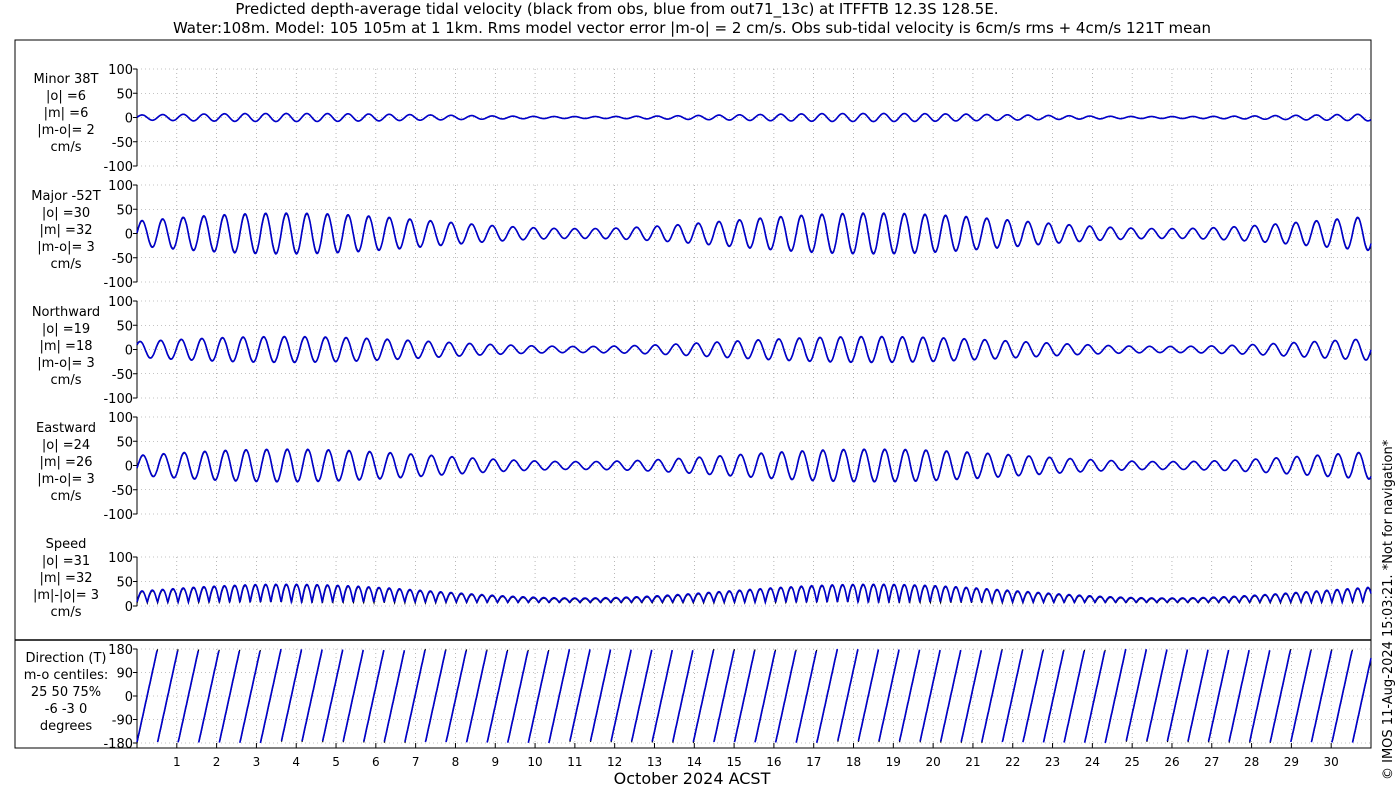  I want to click on xtick-label: 14, so click(694, 762).